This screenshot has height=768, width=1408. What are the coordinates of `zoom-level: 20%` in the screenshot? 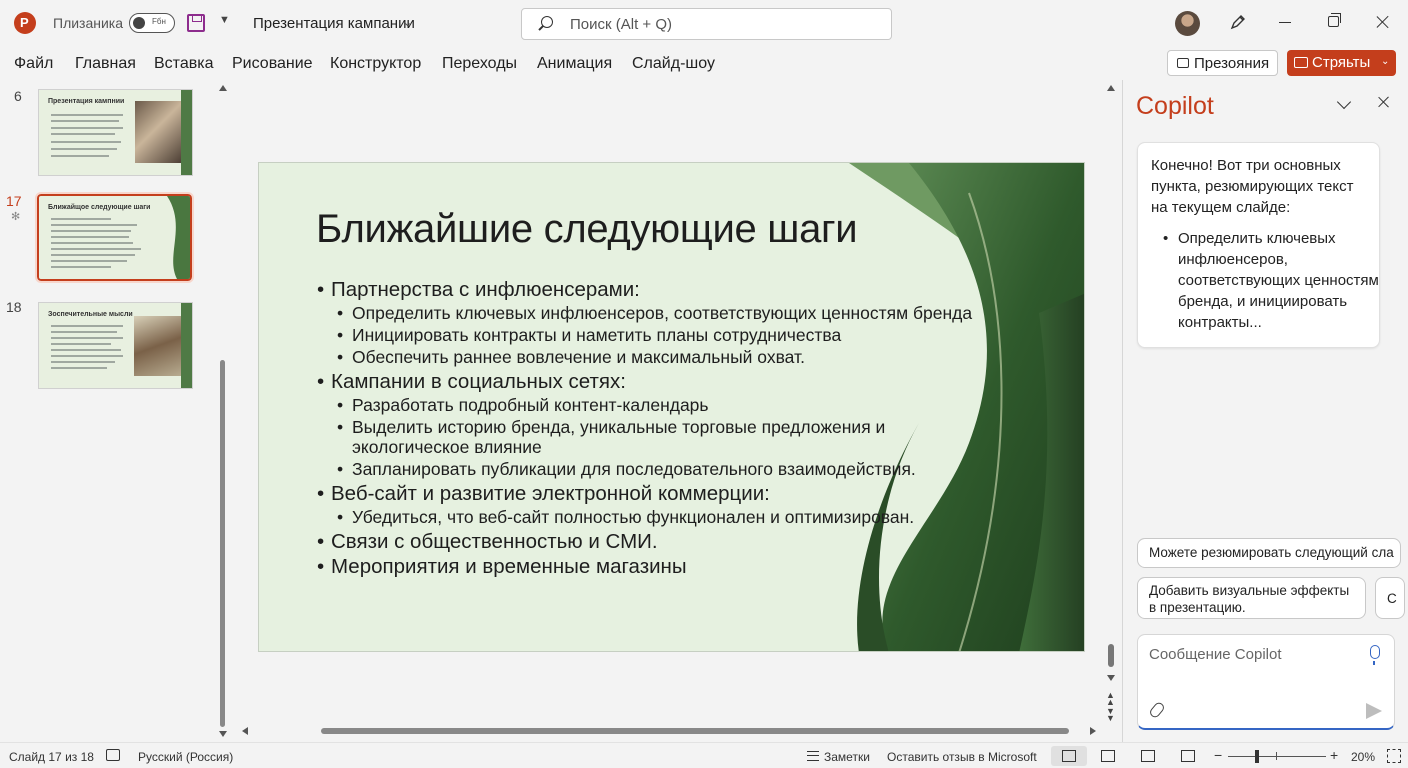 It's located at (1363, 757).